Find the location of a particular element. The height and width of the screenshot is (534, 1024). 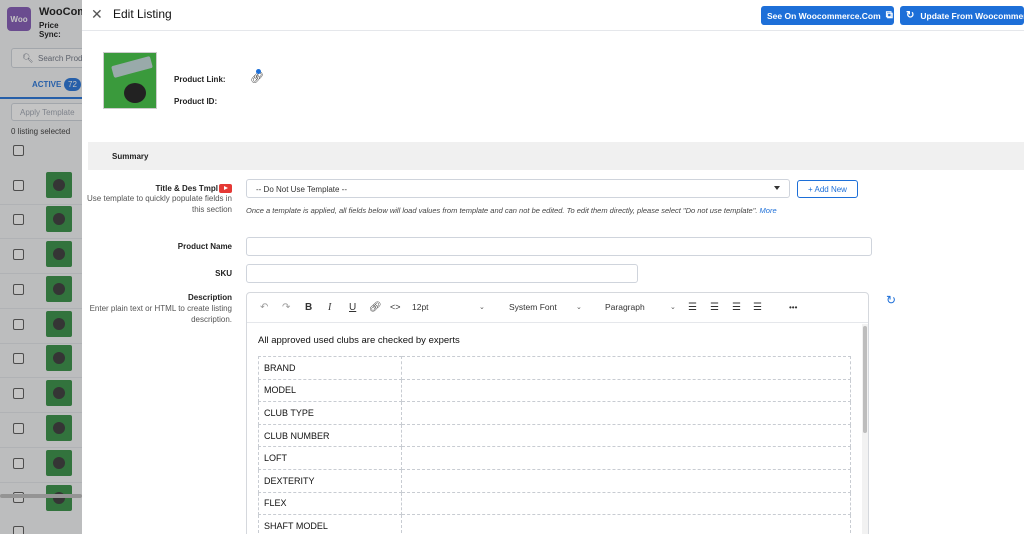

description-label: Description is located at coordinates (209, 297).